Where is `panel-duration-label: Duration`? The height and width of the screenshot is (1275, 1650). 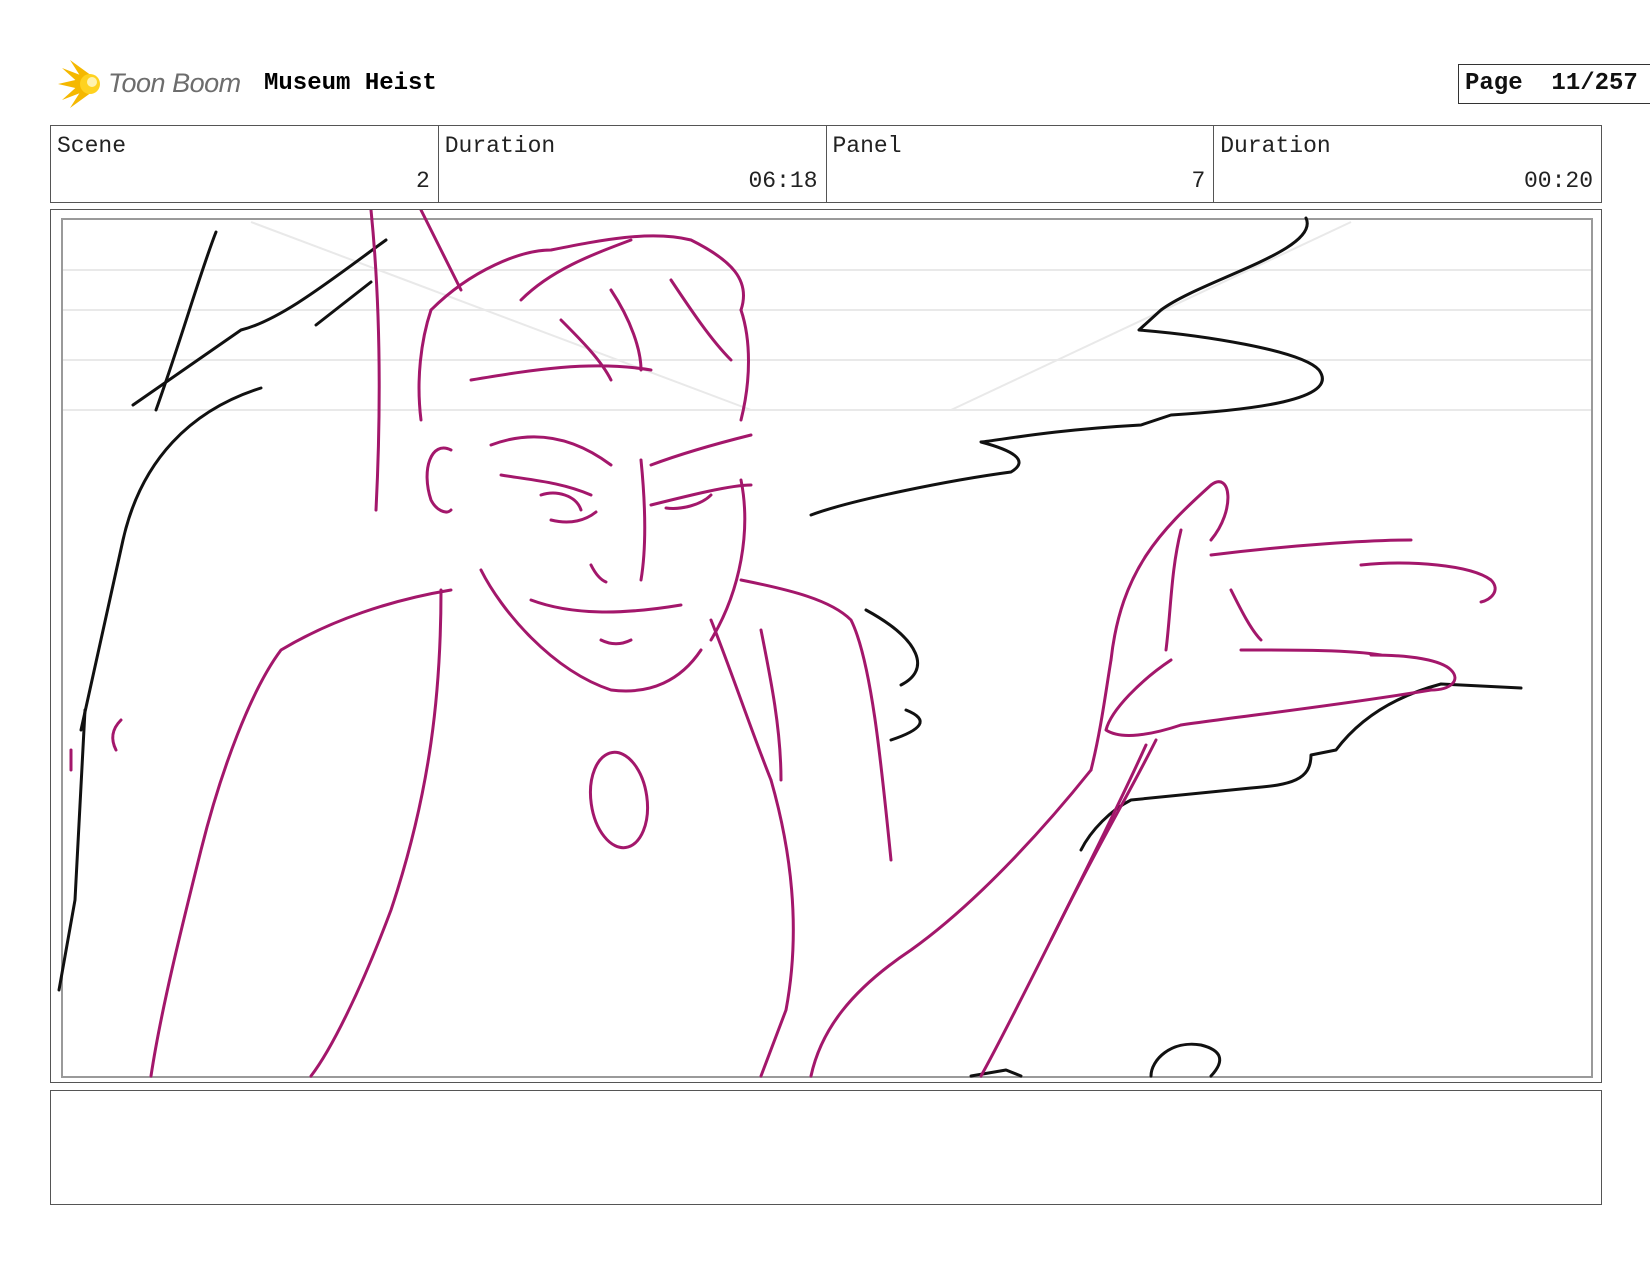
panel-duration-label: Duration is located at coordinates (1275, 146).